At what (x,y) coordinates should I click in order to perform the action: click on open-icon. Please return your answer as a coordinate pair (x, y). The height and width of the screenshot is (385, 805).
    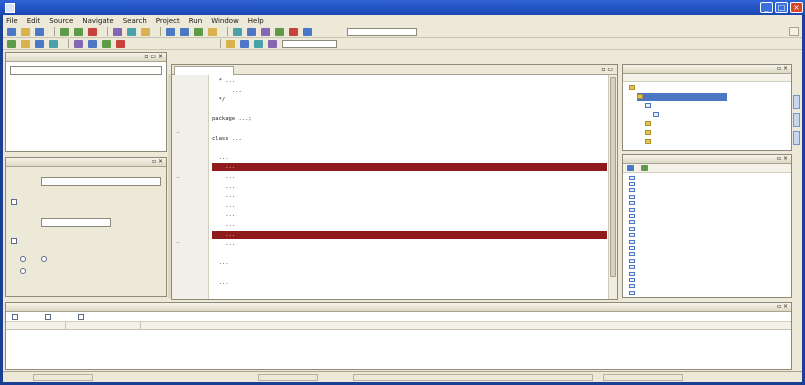
    Looking at the image, I should click on (25, 31).